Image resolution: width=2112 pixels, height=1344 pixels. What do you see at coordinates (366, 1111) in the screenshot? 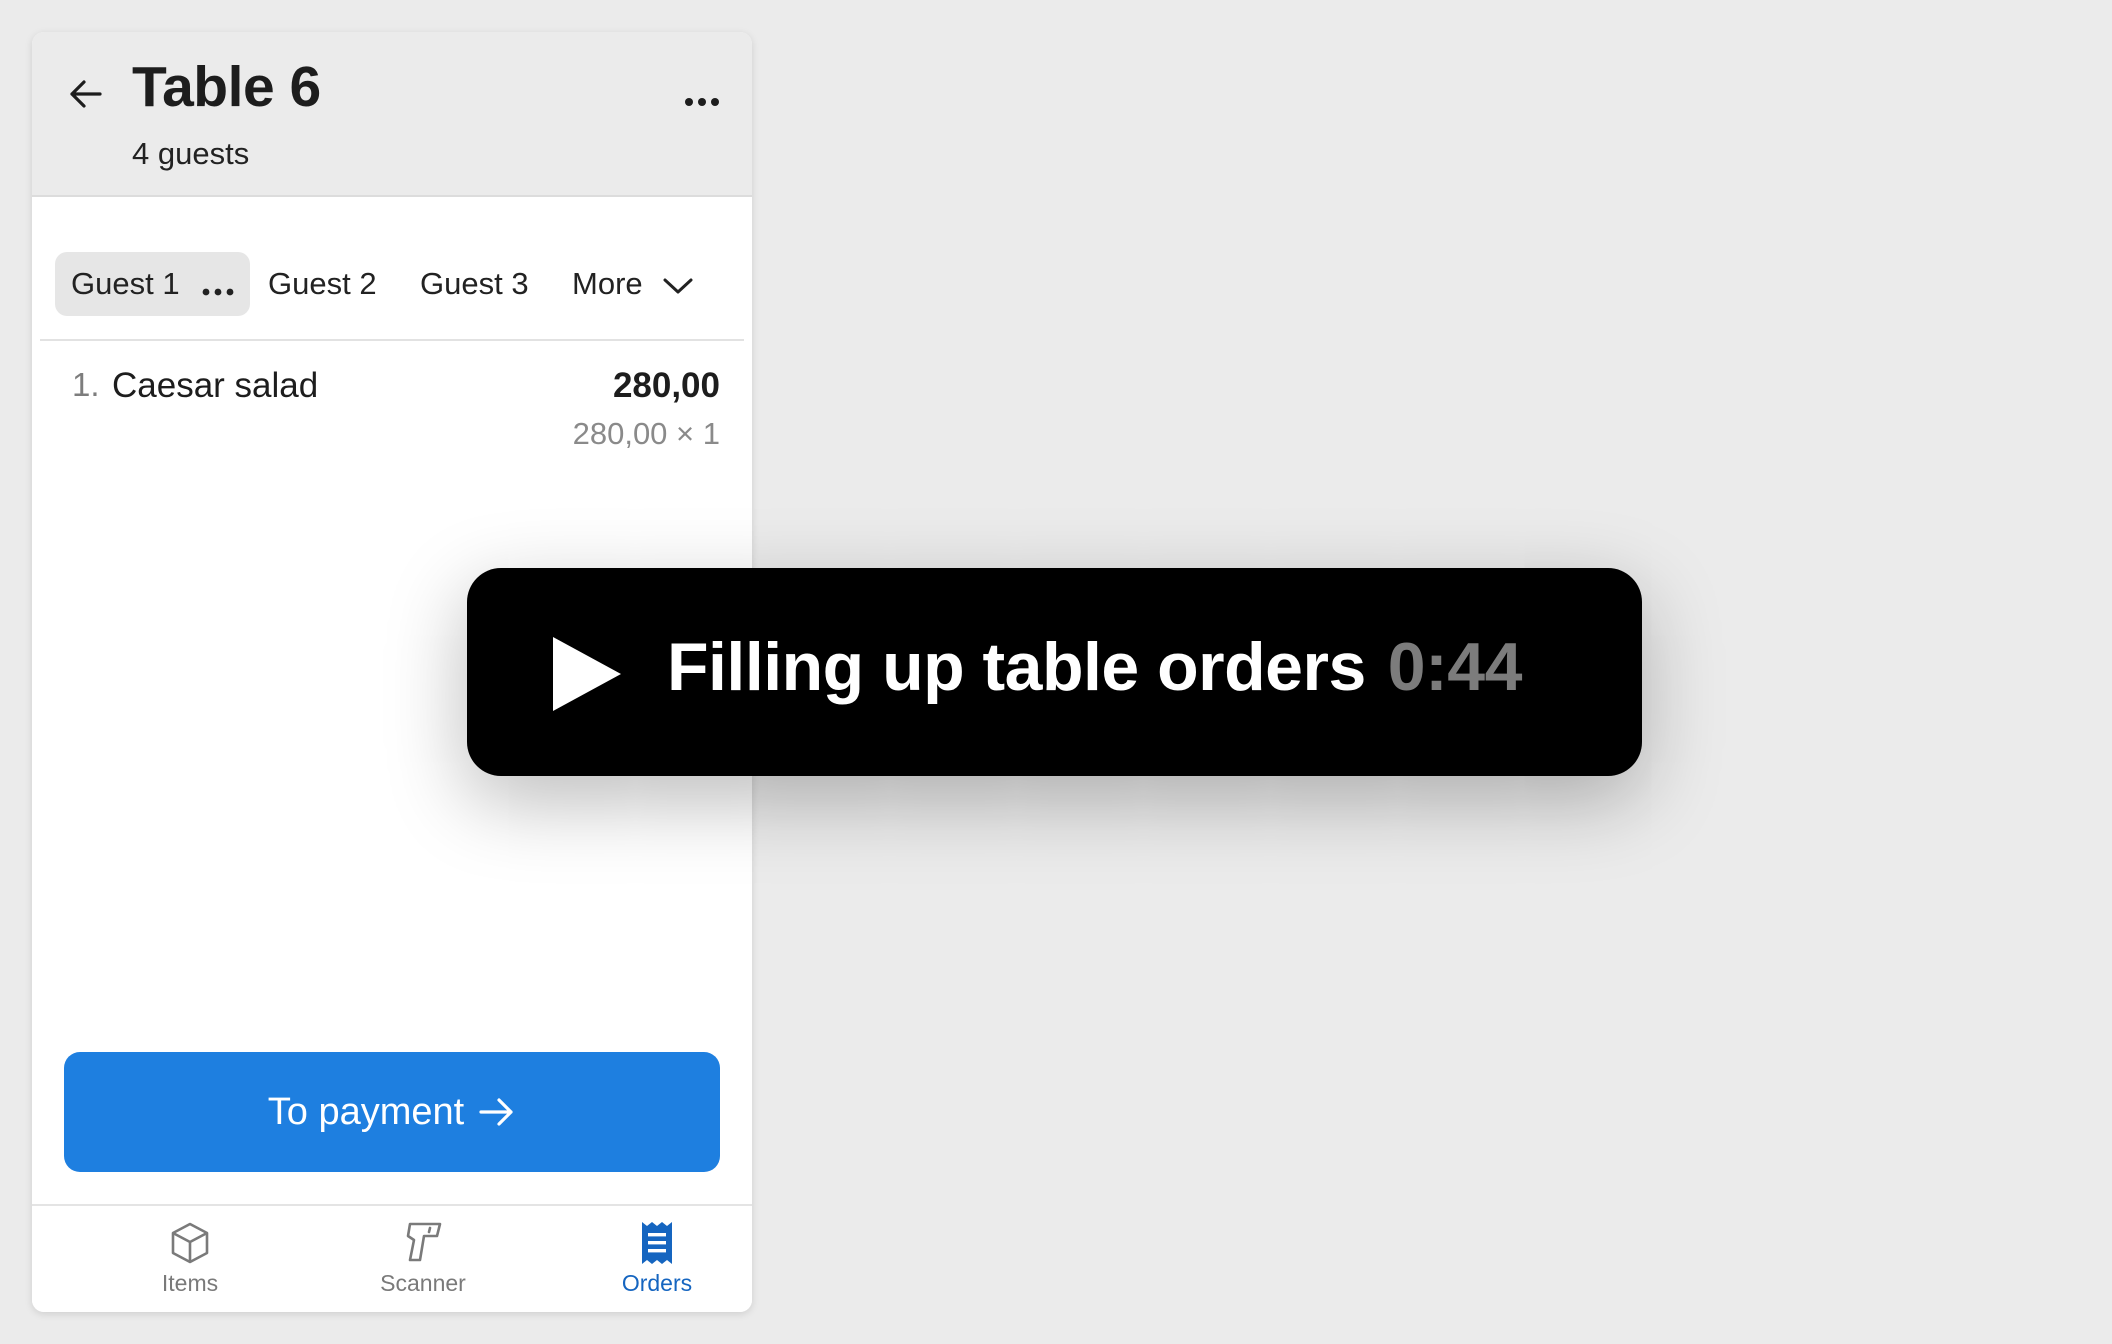
I see `to-payment-label: To payment` at bounding box center [366, 1111].